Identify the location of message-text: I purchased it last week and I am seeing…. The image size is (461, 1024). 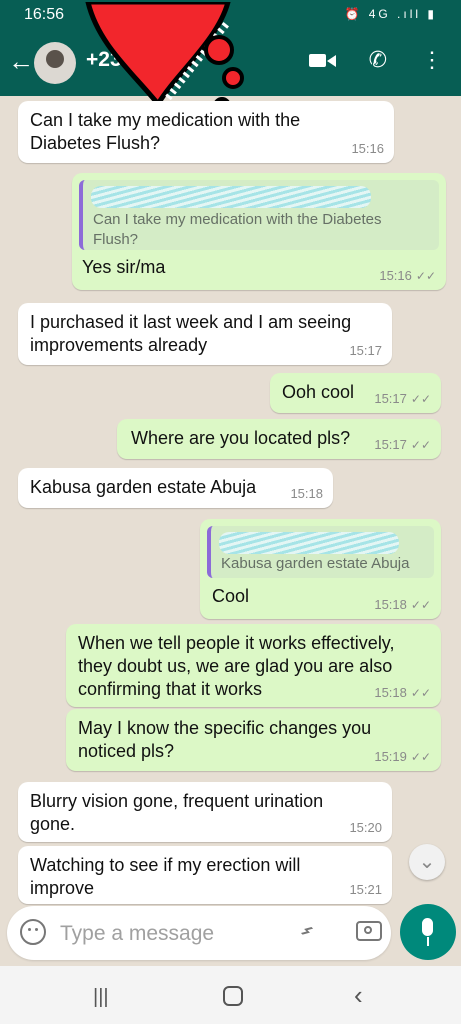
(191, 333).